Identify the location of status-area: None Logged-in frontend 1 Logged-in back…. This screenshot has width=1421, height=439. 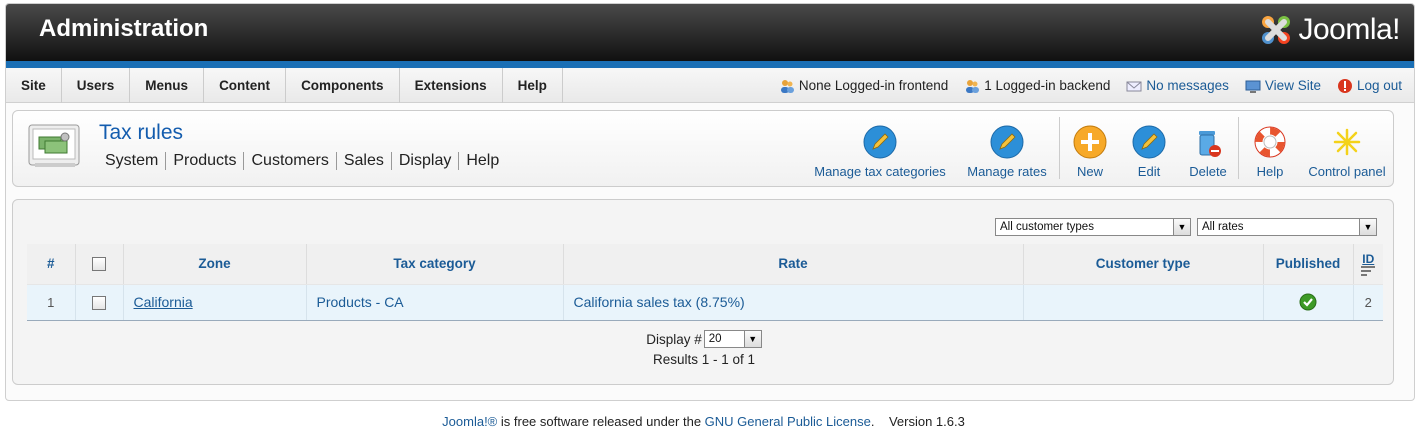
(1090, 85).